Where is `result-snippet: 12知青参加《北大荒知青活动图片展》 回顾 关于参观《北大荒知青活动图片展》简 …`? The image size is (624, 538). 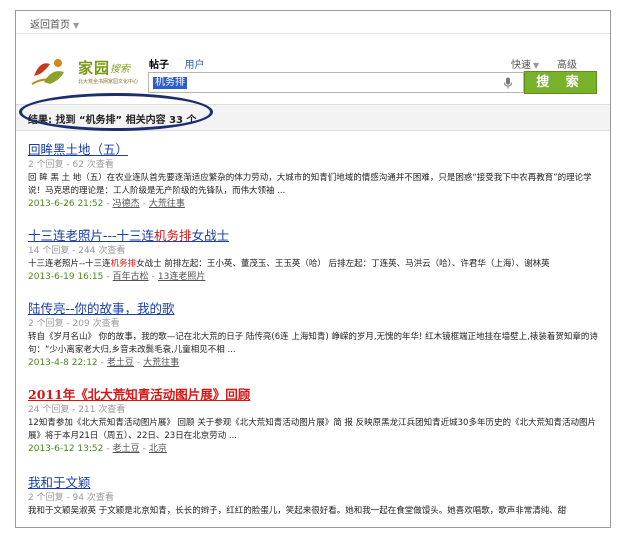 result-snippet: 12知青参加《北大荒知青活动图片展》 回顾 关于参观《北大荒知青活动图片展》简 … is located at coordinates (312, 429).